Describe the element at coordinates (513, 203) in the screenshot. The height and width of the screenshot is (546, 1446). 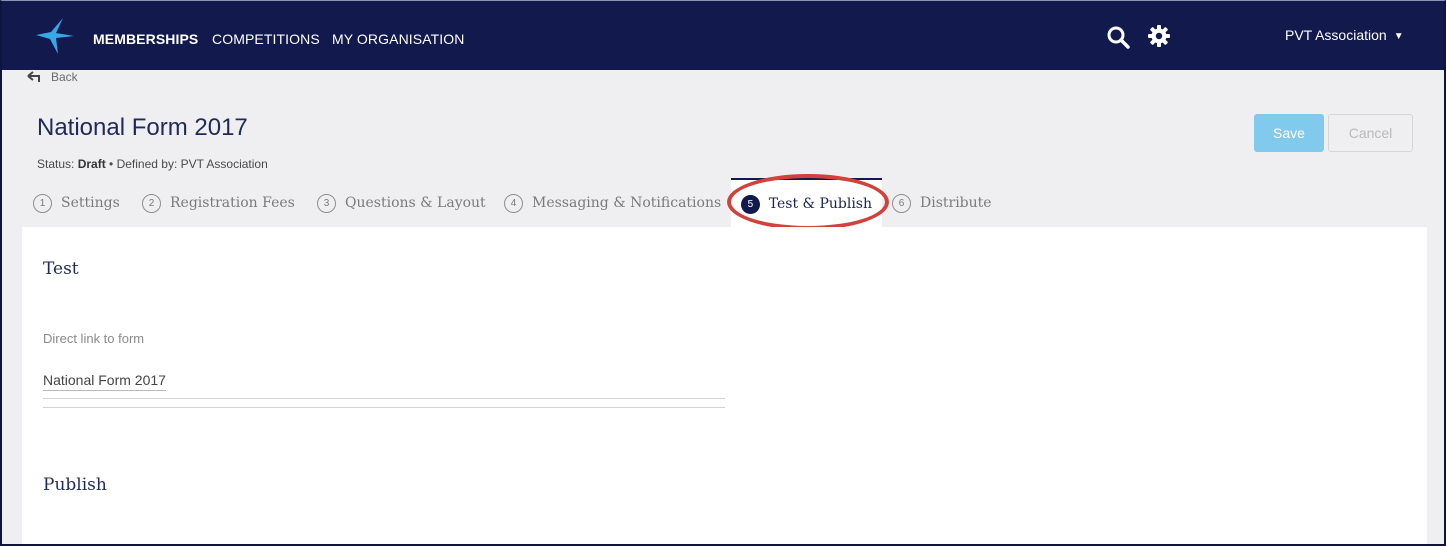
I see `tab-number: 4` at that location.